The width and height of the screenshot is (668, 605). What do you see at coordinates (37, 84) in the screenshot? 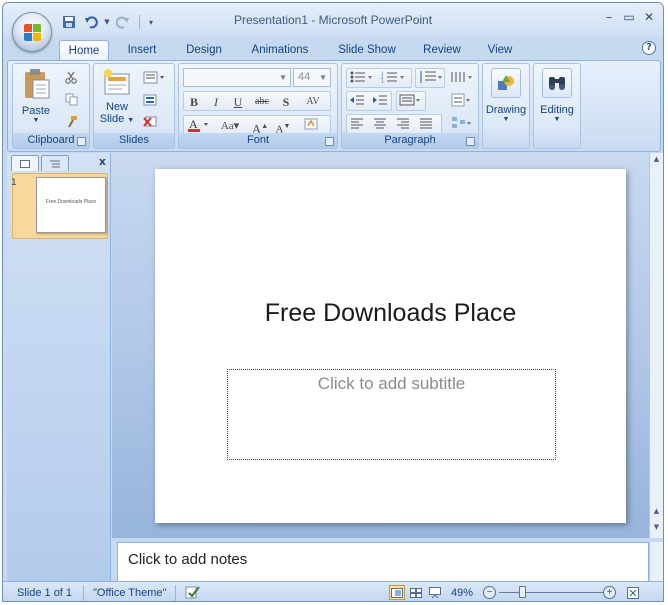
I see `paste-icon` at bounding box center [37, 84].